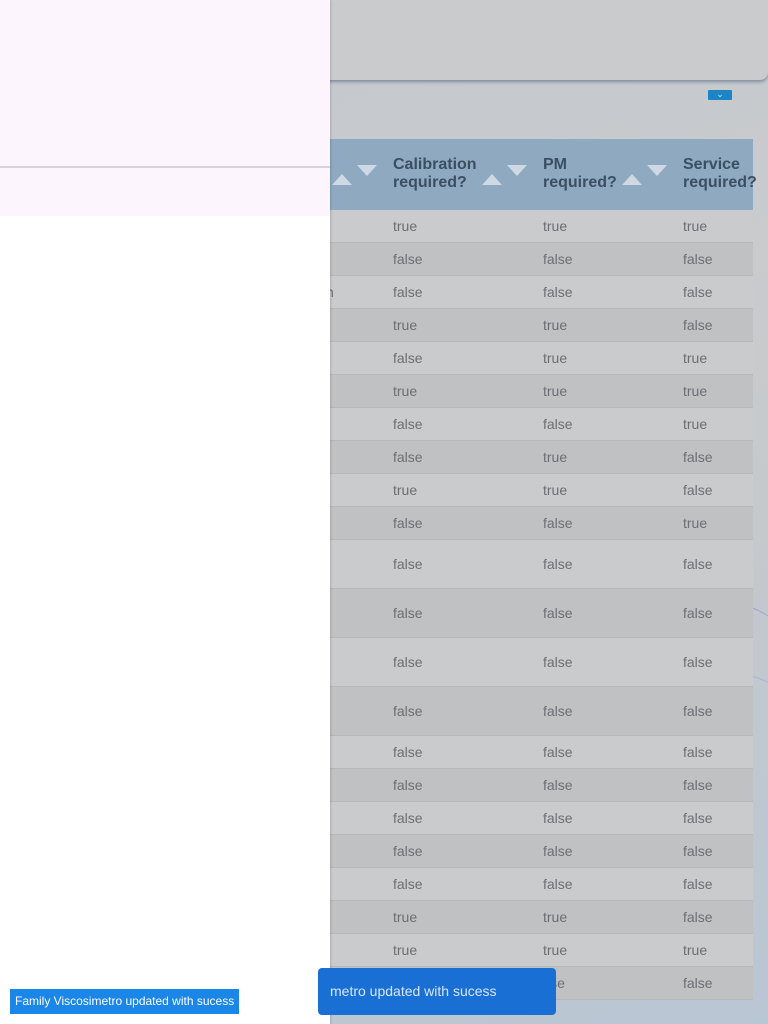  I want to click on divider, so click(165, 167).